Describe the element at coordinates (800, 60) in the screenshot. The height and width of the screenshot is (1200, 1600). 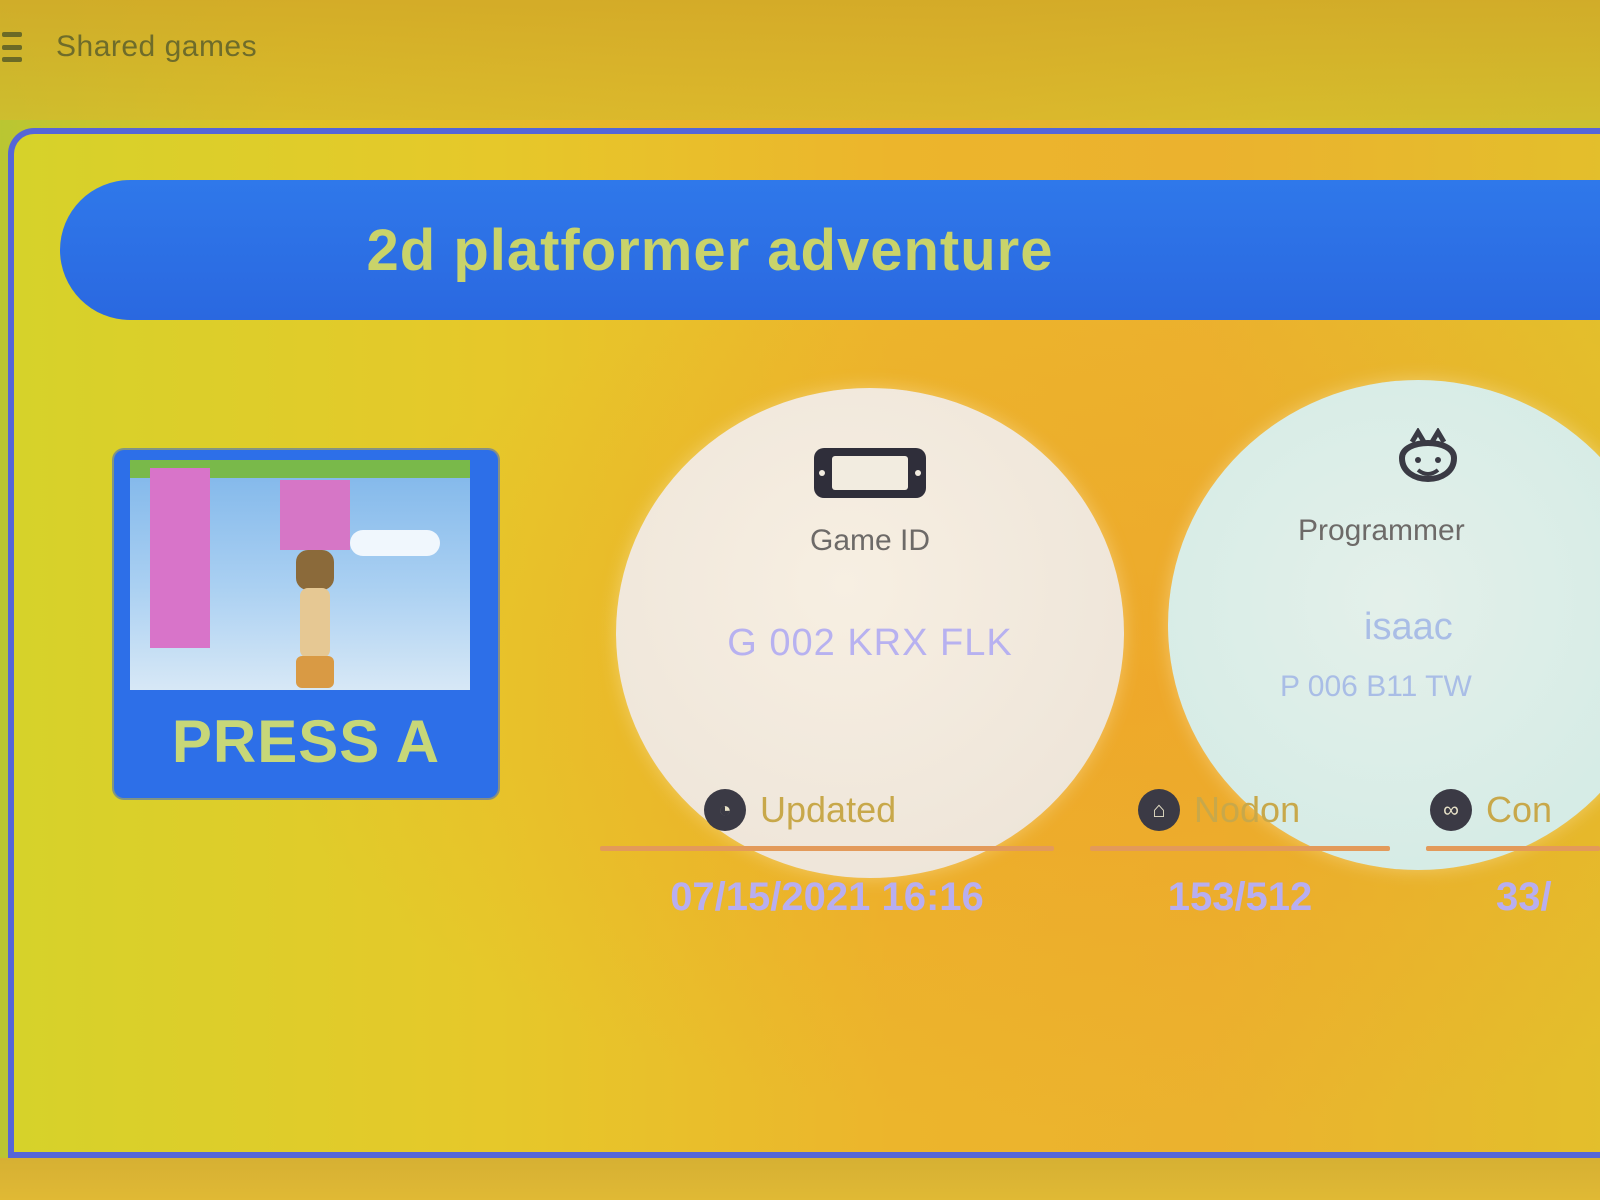
I see `top-bar: Shared games` at that location.